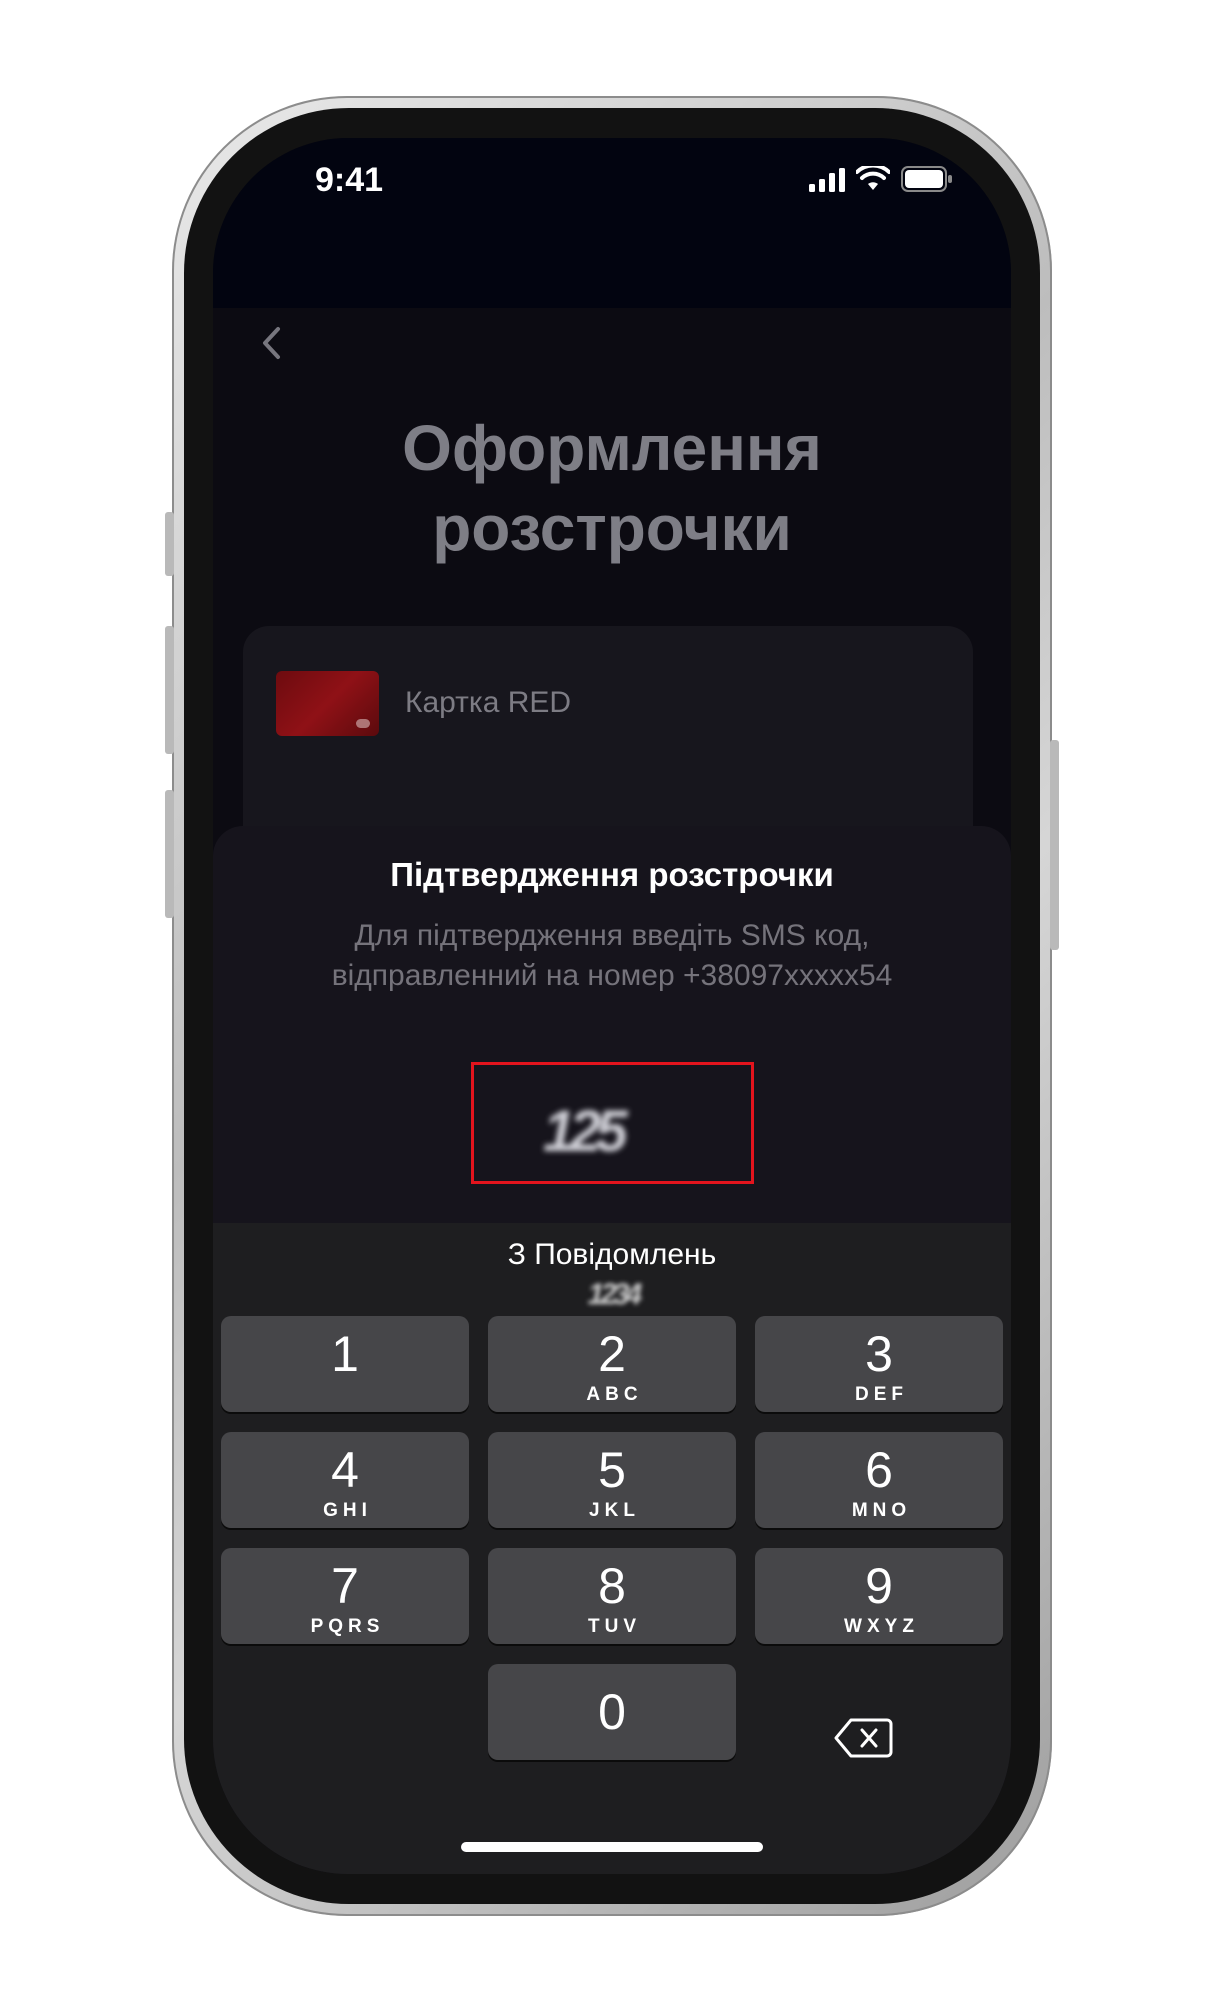 The height and width of the screenshot is (2000, 1226). I want to click on page-title-line2: розстрочки, so click(612, 528).